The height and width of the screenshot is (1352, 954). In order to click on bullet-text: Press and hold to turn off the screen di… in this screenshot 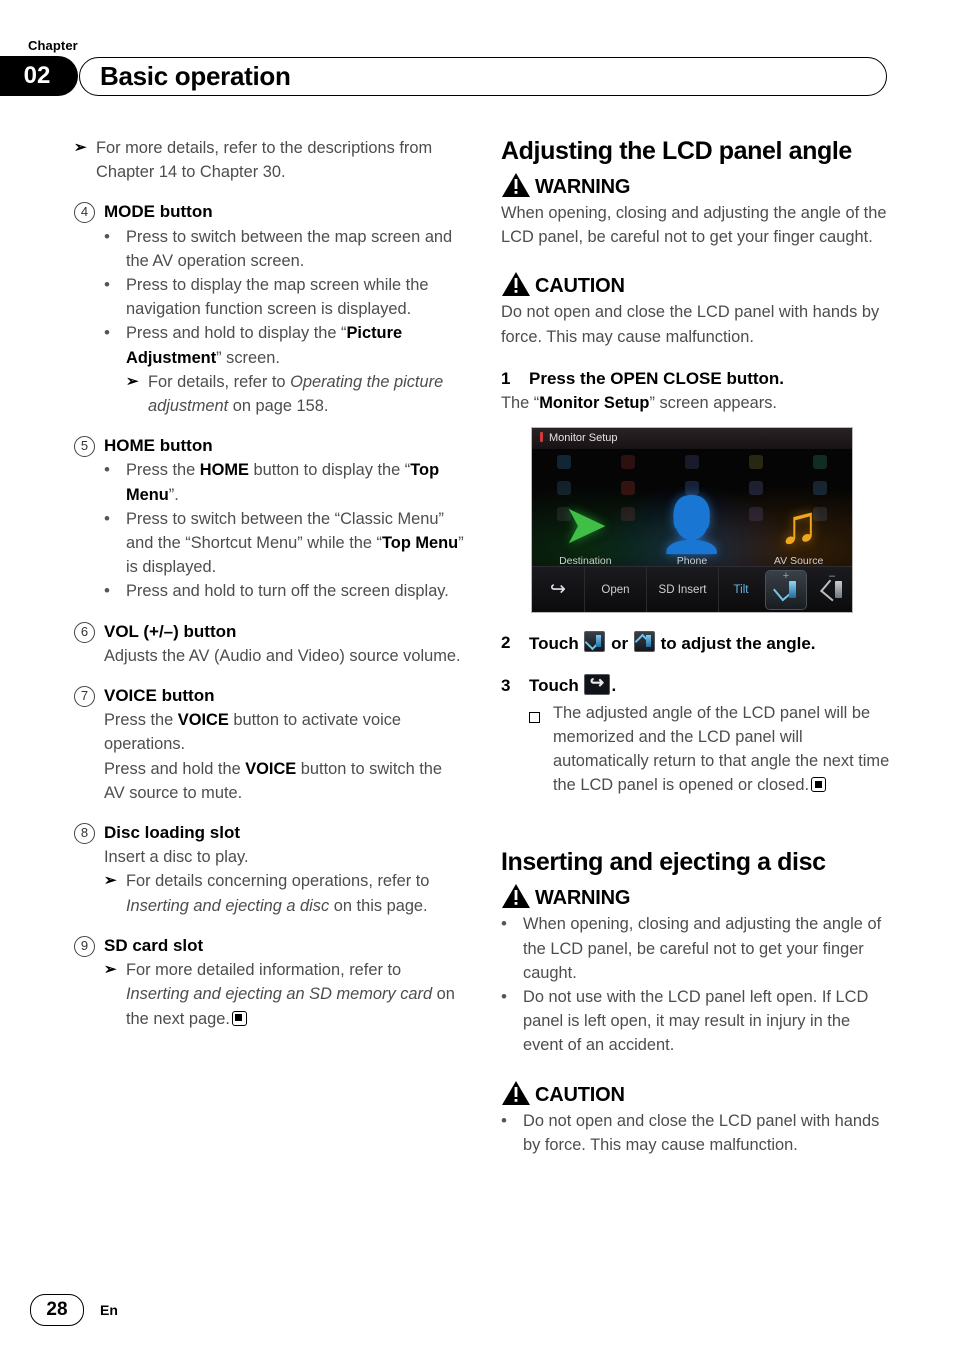, I will do `click(287, 591)`.